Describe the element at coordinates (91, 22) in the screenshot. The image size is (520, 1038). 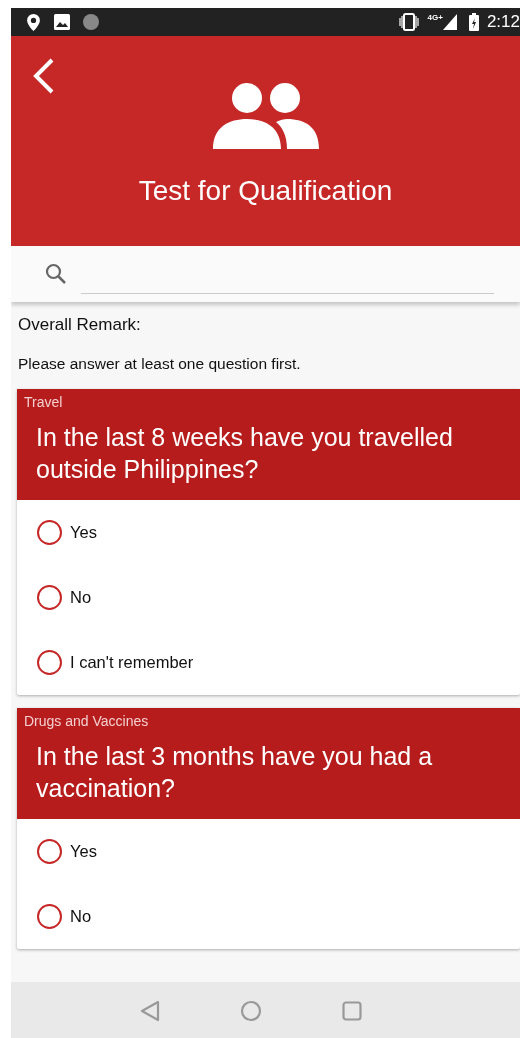
I see `circle-icon` at that location.